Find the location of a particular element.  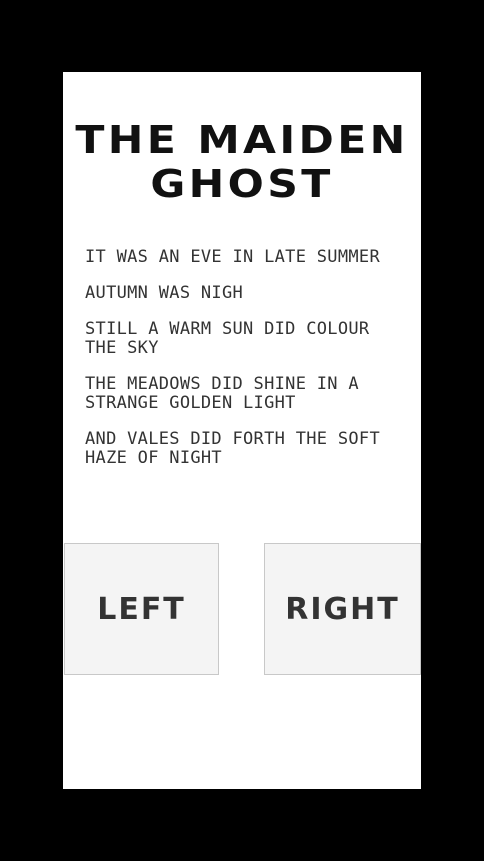

right-button-label: RIGHT is located at coordinates (342, 609).